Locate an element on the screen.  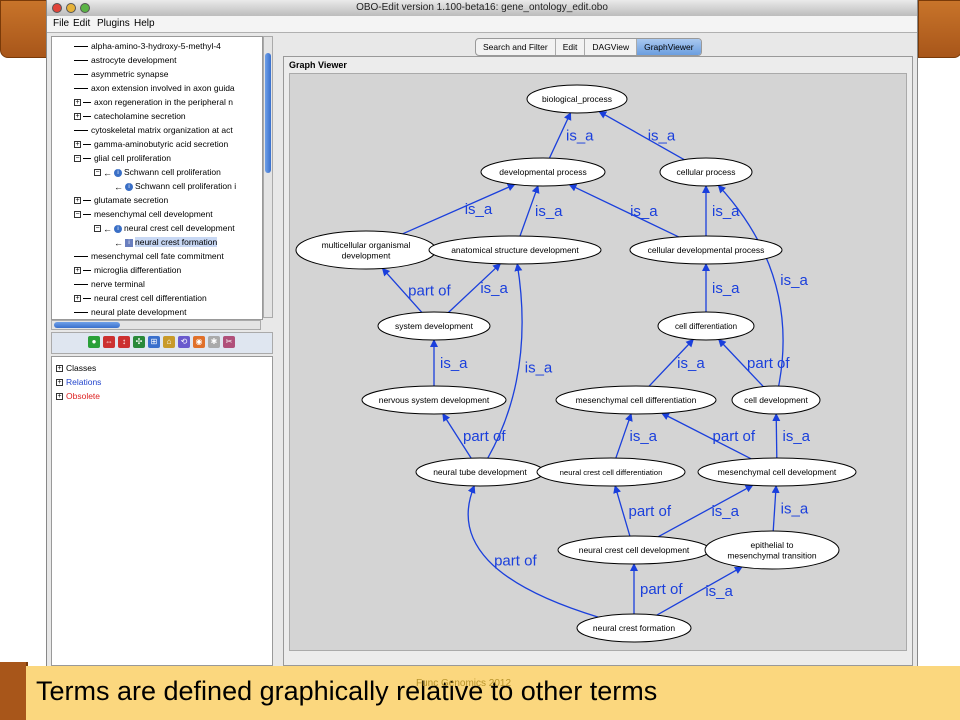
move-icon: ✣ is located at coordinates (139, 342).